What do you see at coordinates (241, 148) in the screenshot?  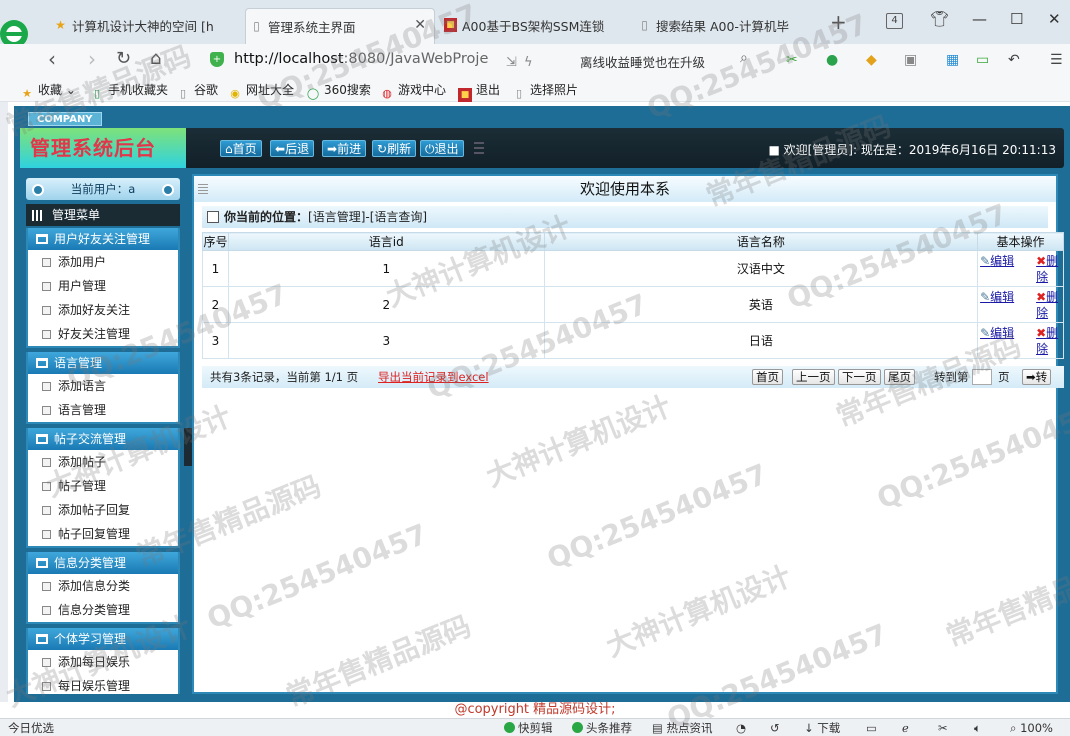 I see `home-button: ⌂首页` at bounding box center [241, 148].